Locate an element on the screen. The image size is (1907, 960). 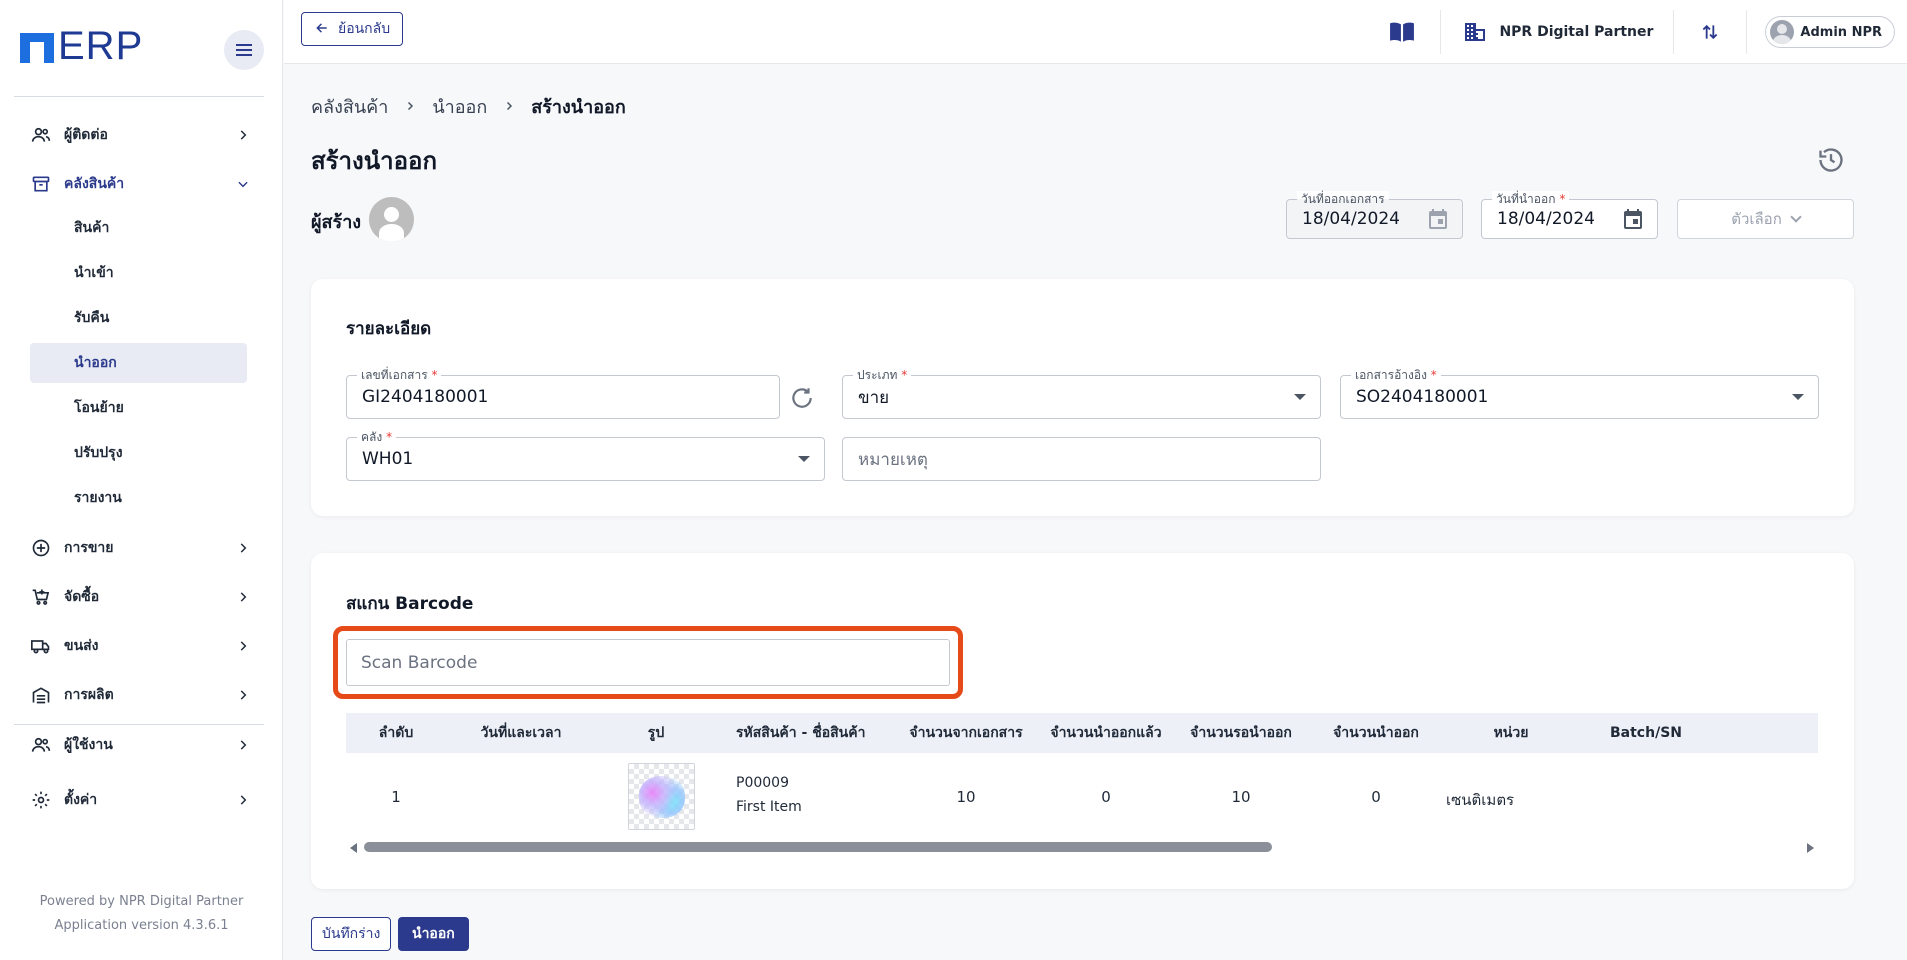
issue-button: นำออก is located at coordinates (433, 934).